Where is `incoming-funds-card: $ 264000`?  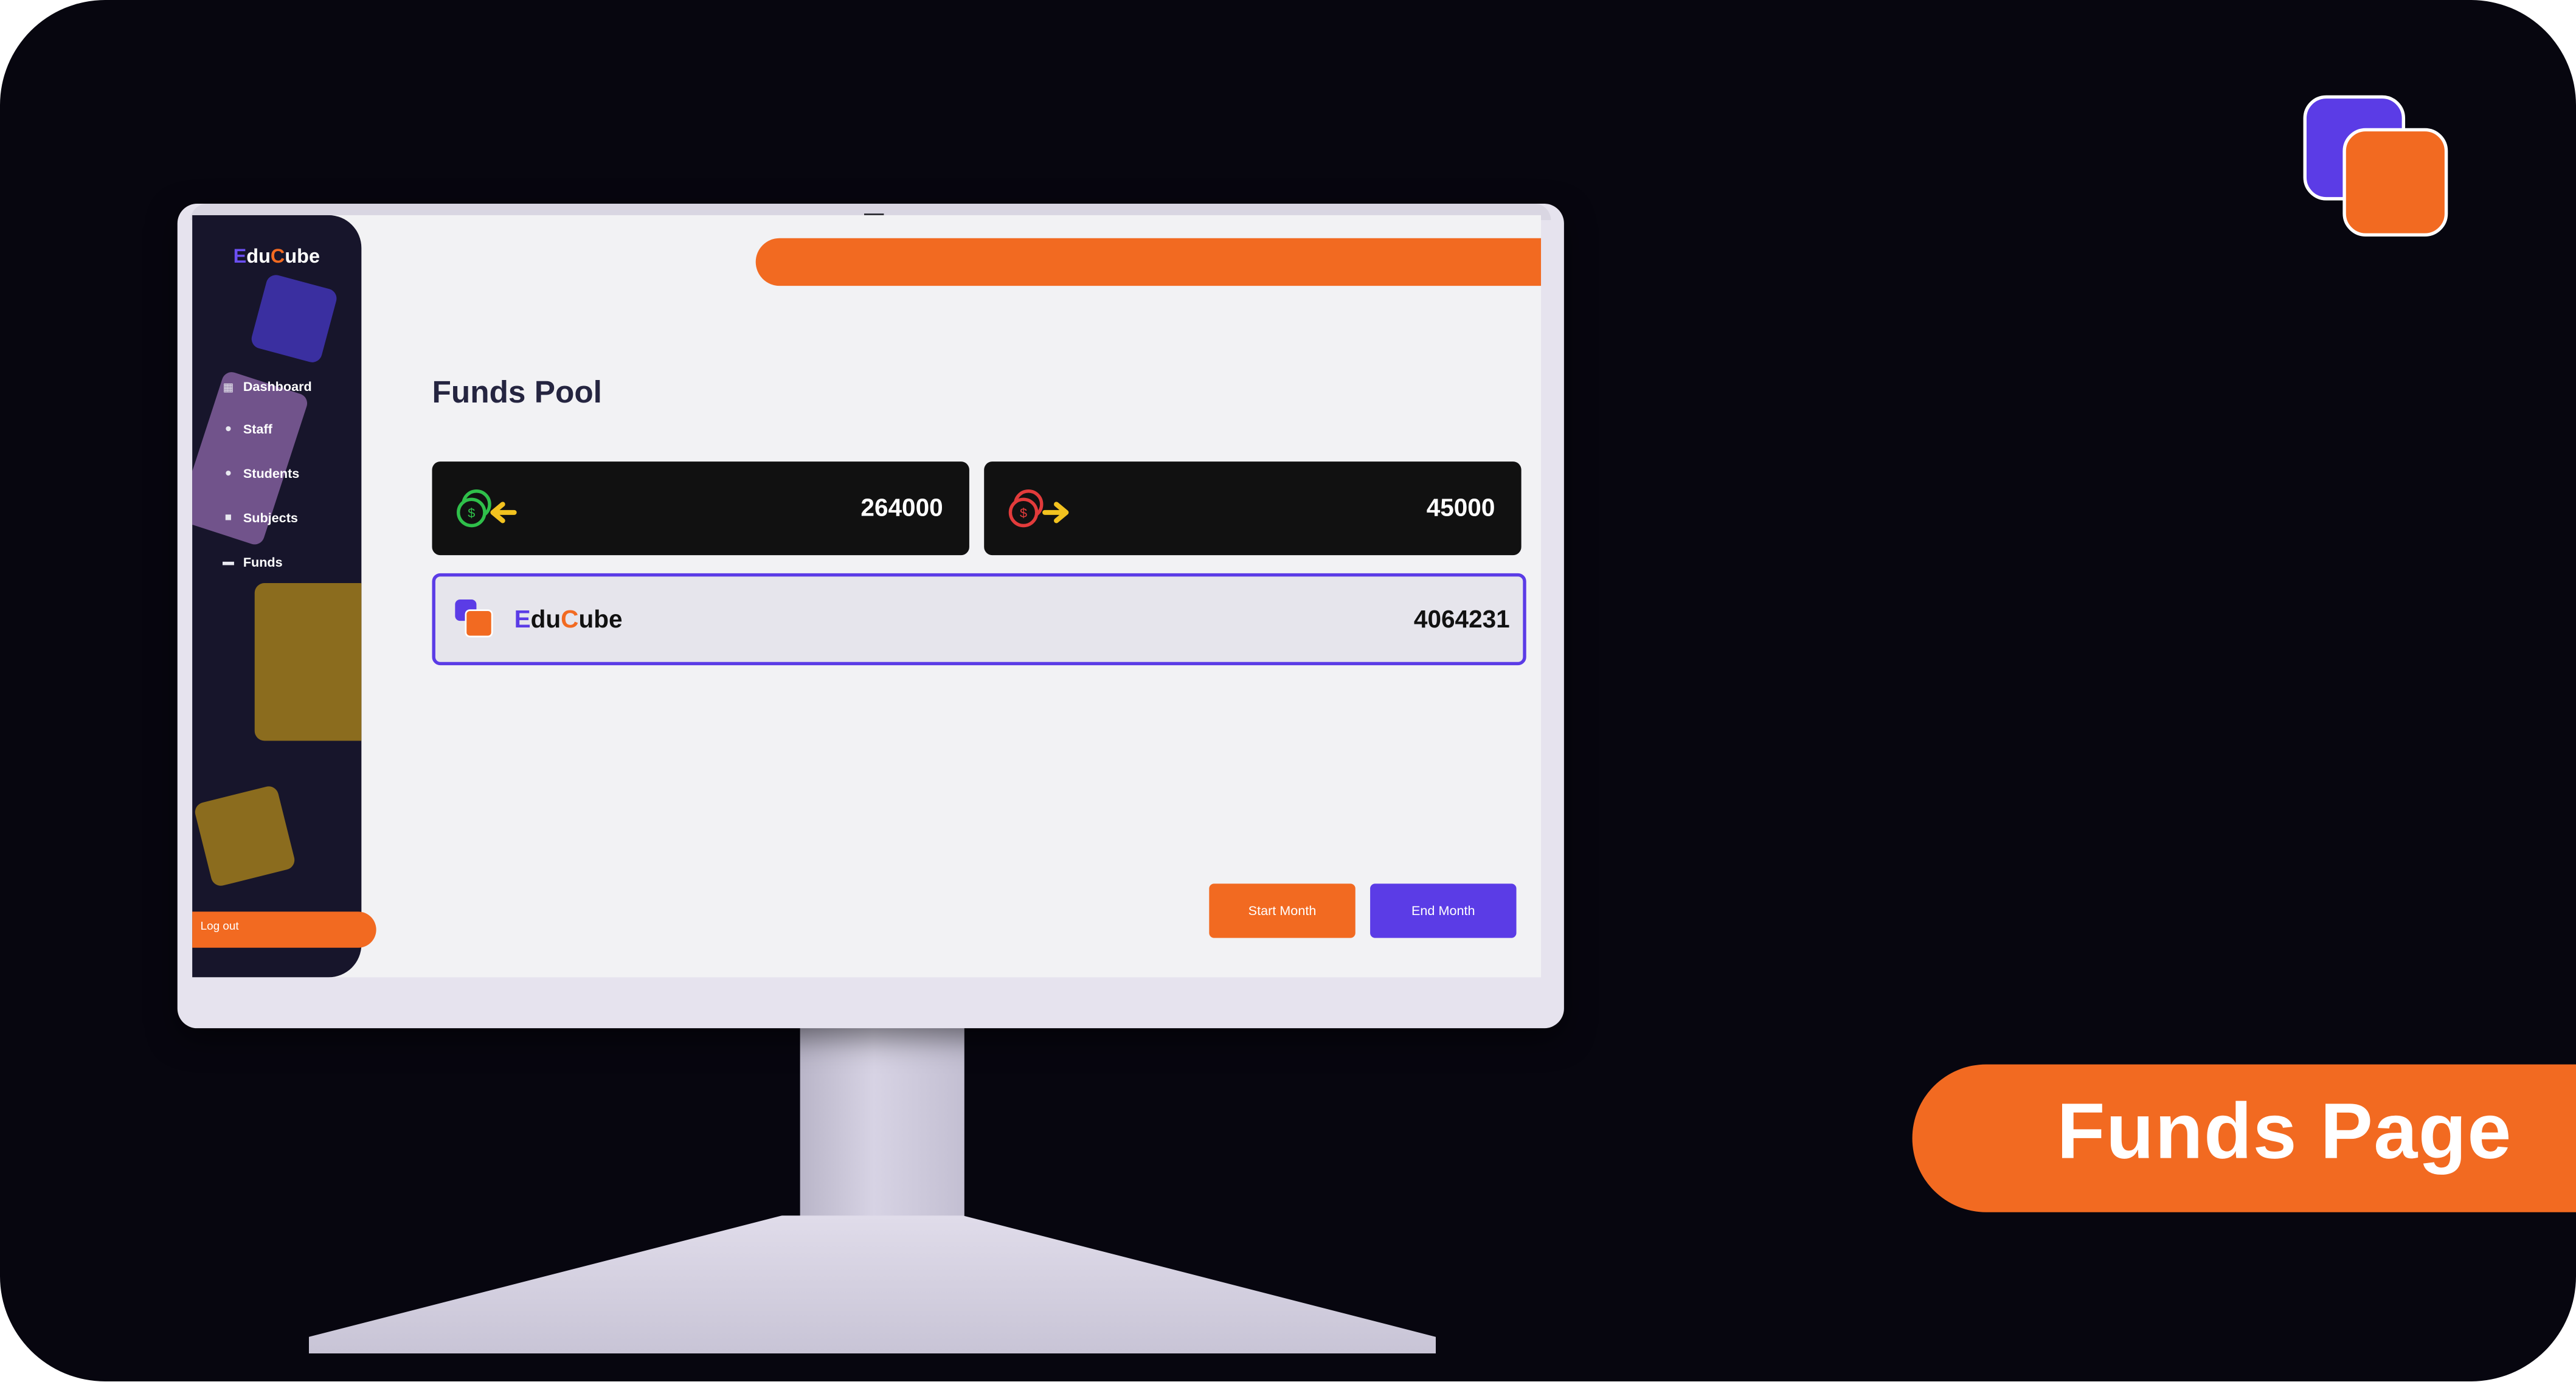
incoming-funds-card: $ 264000 is located at coordinates (700, 509).